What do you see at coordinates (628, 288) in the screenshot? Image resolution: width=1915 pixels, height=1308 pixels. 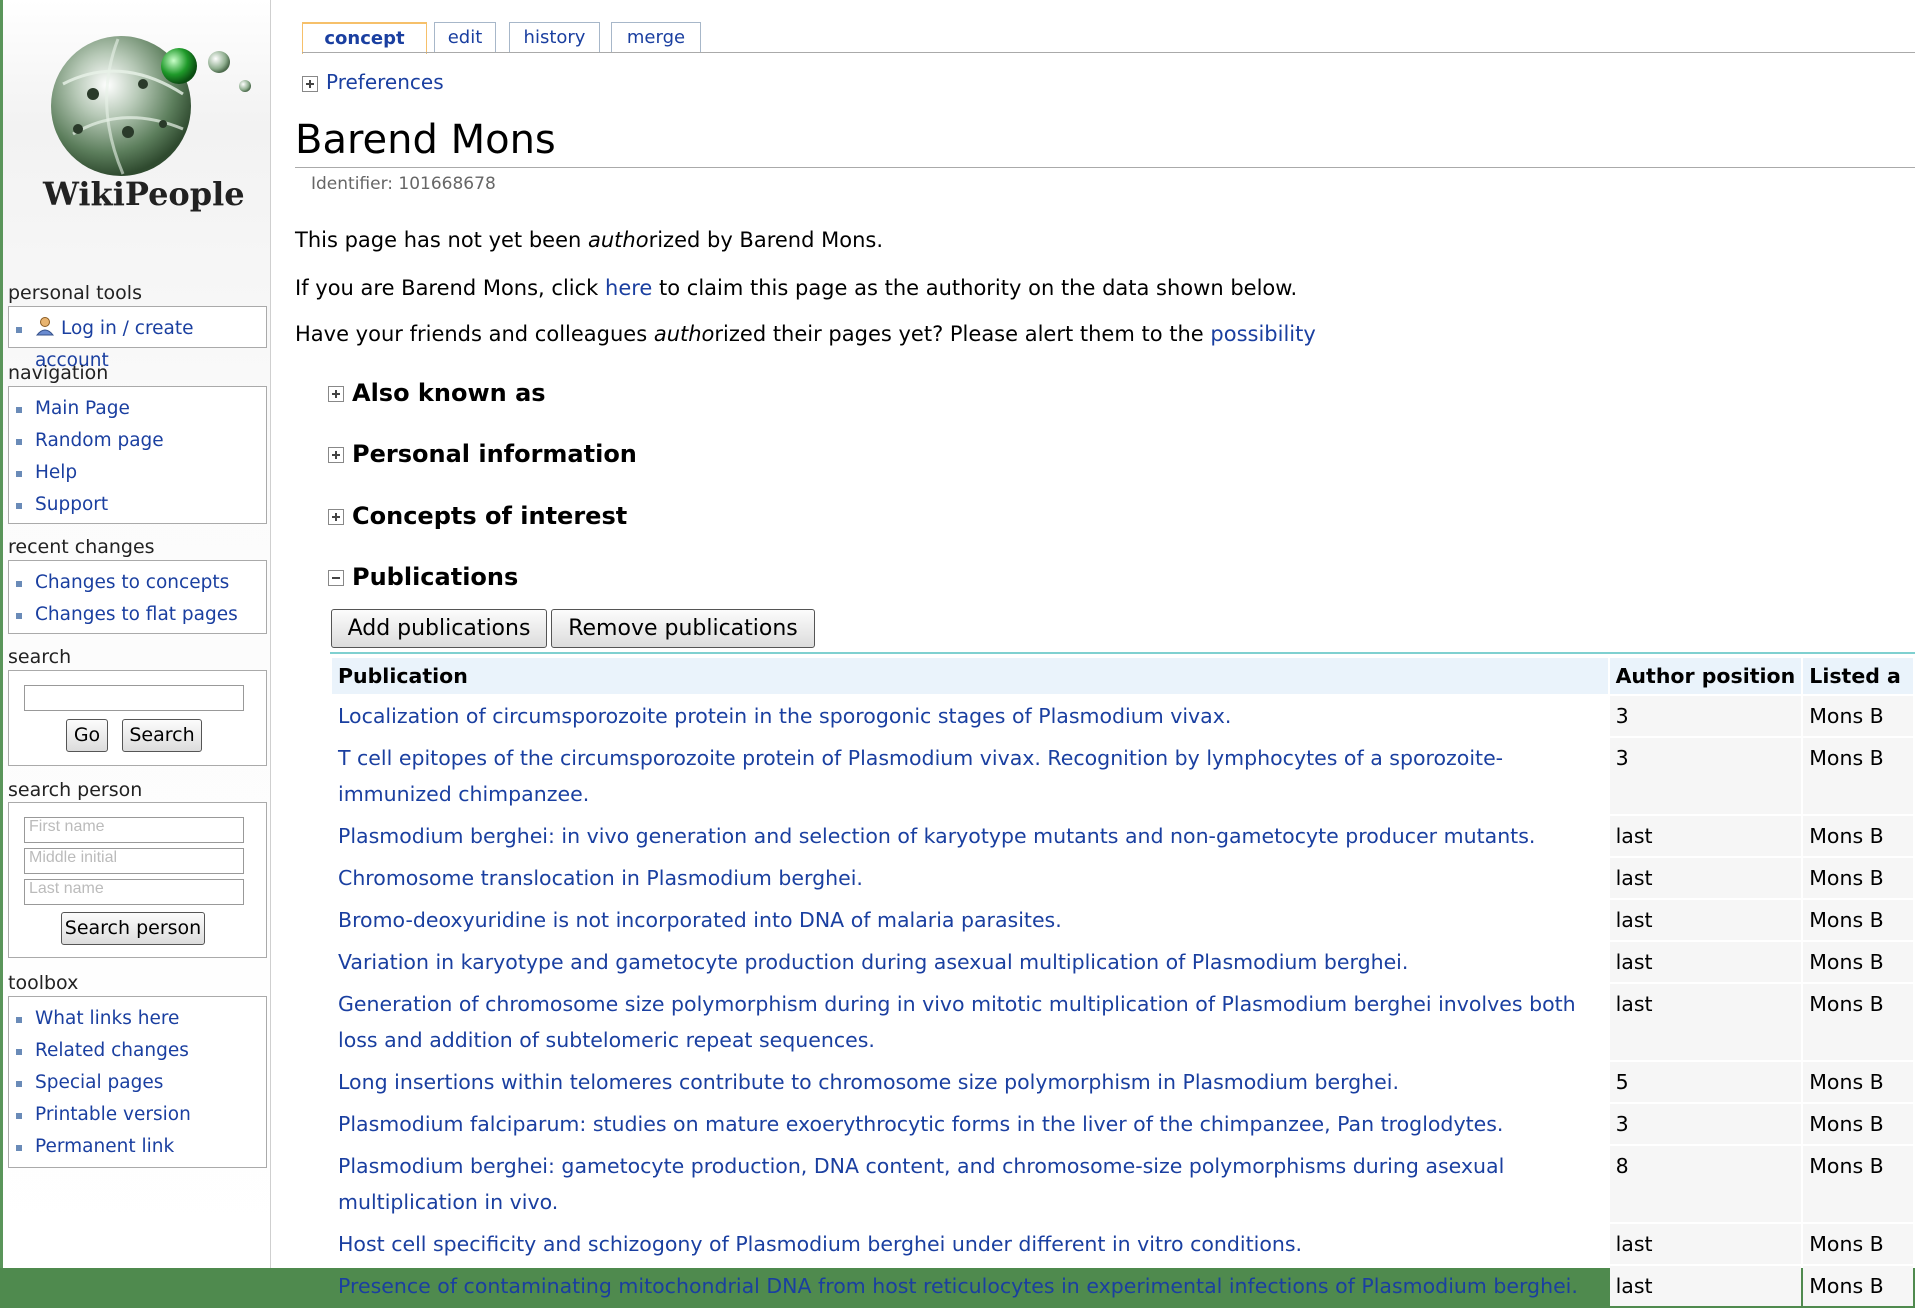 I see `claim-here-link: here` at bounding box center [628, 288].